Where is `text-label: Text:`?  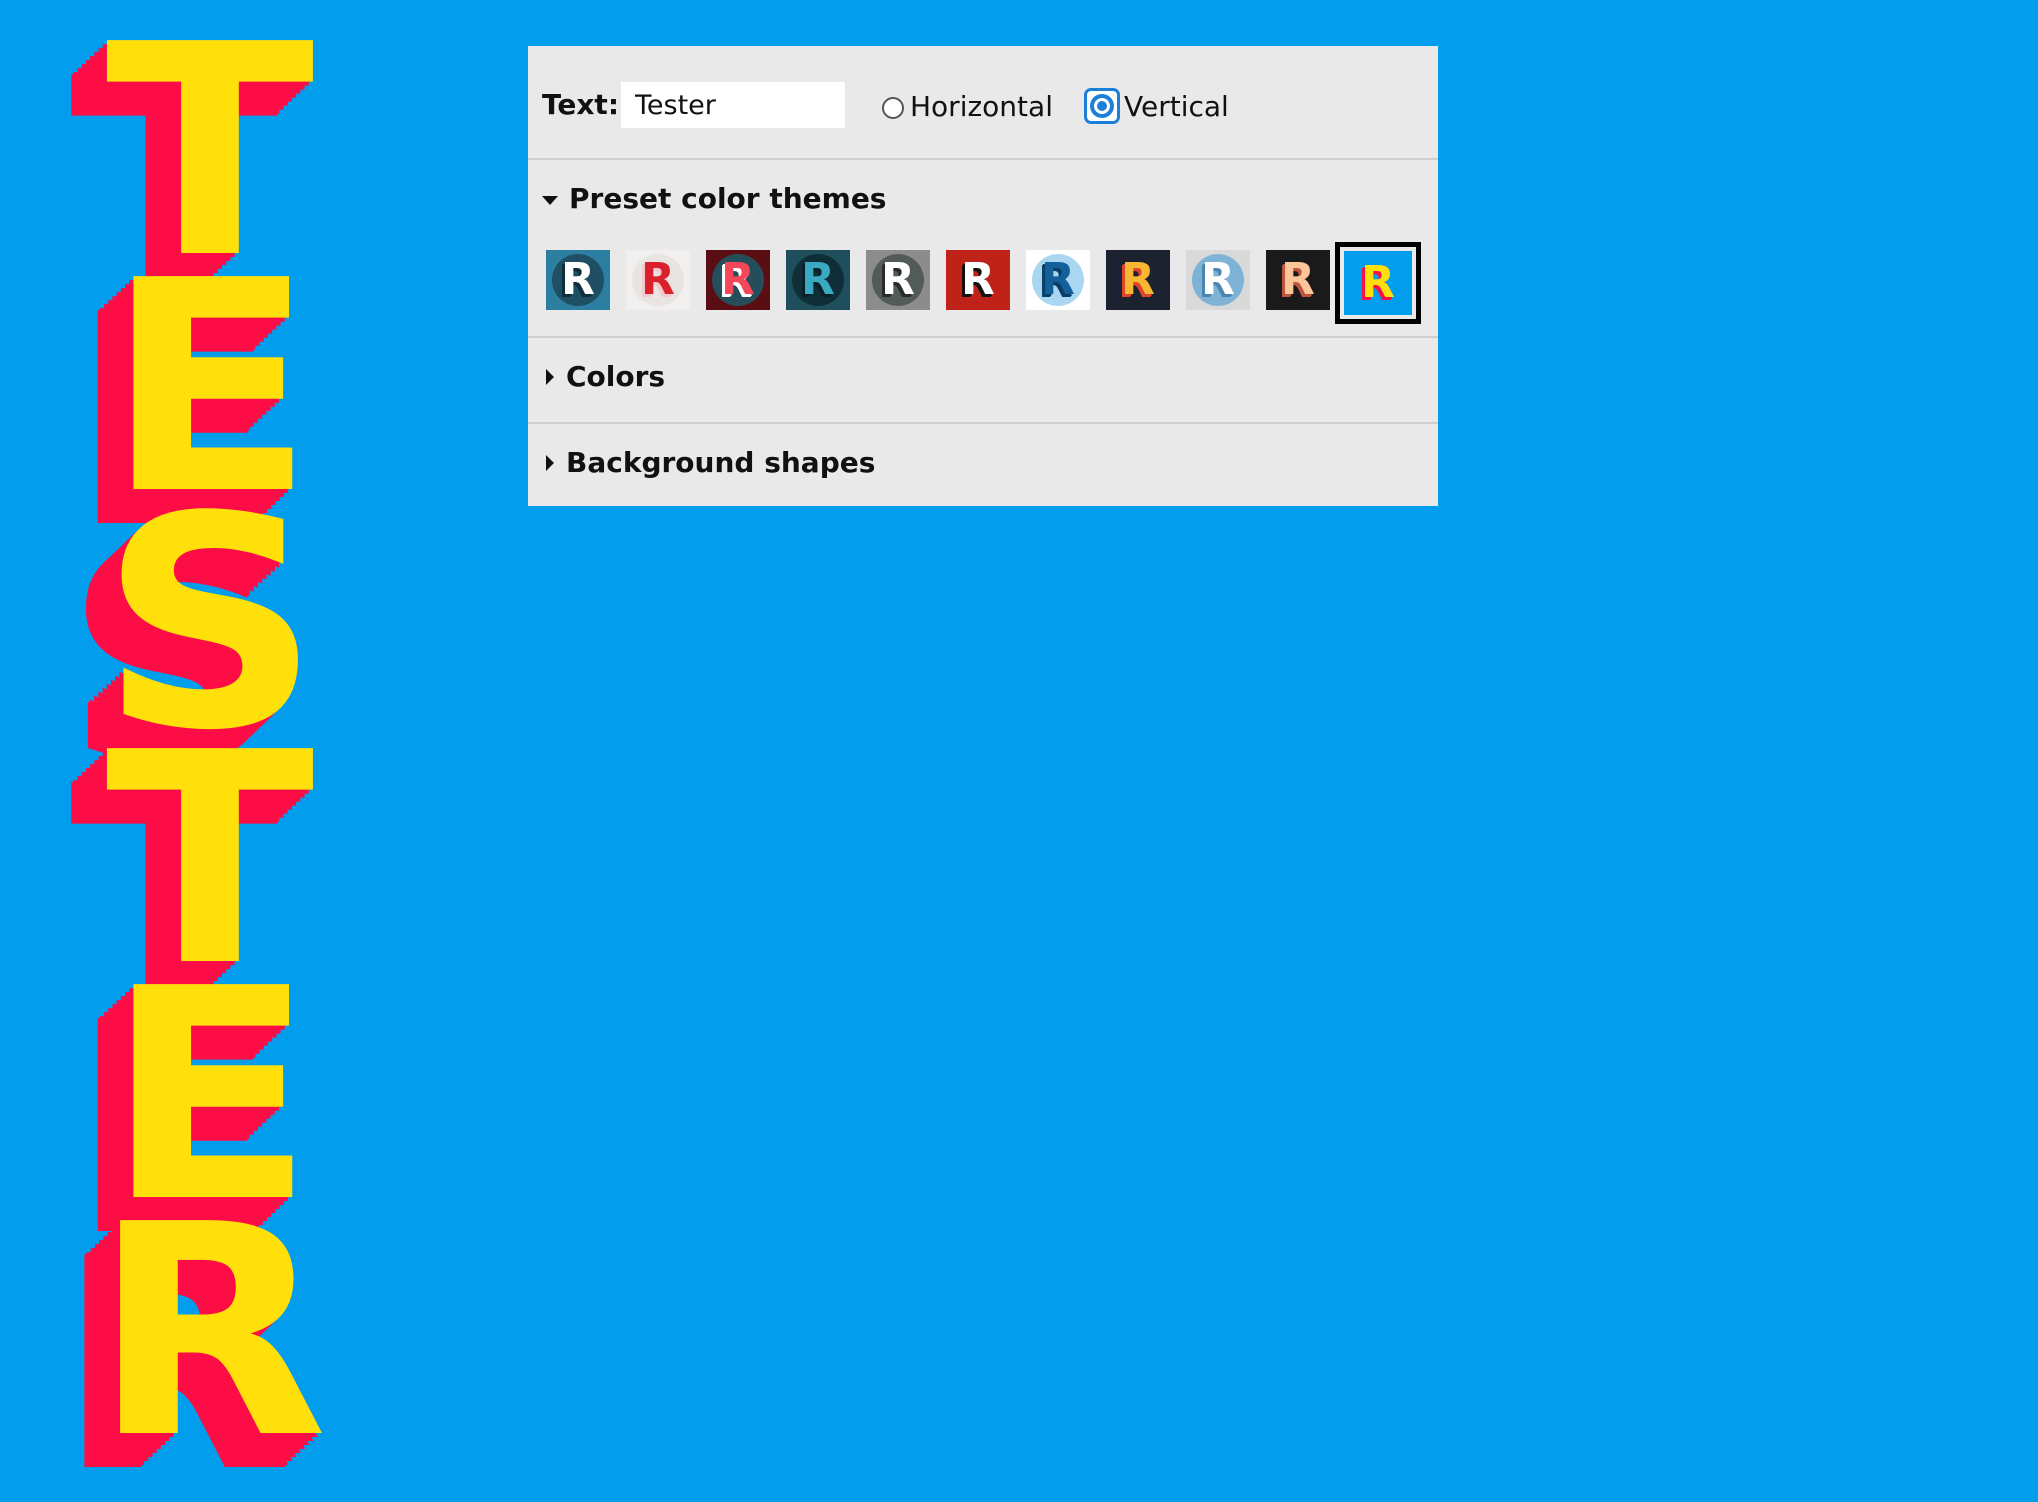
text-label: Text: is located at coordinates (581, 104).